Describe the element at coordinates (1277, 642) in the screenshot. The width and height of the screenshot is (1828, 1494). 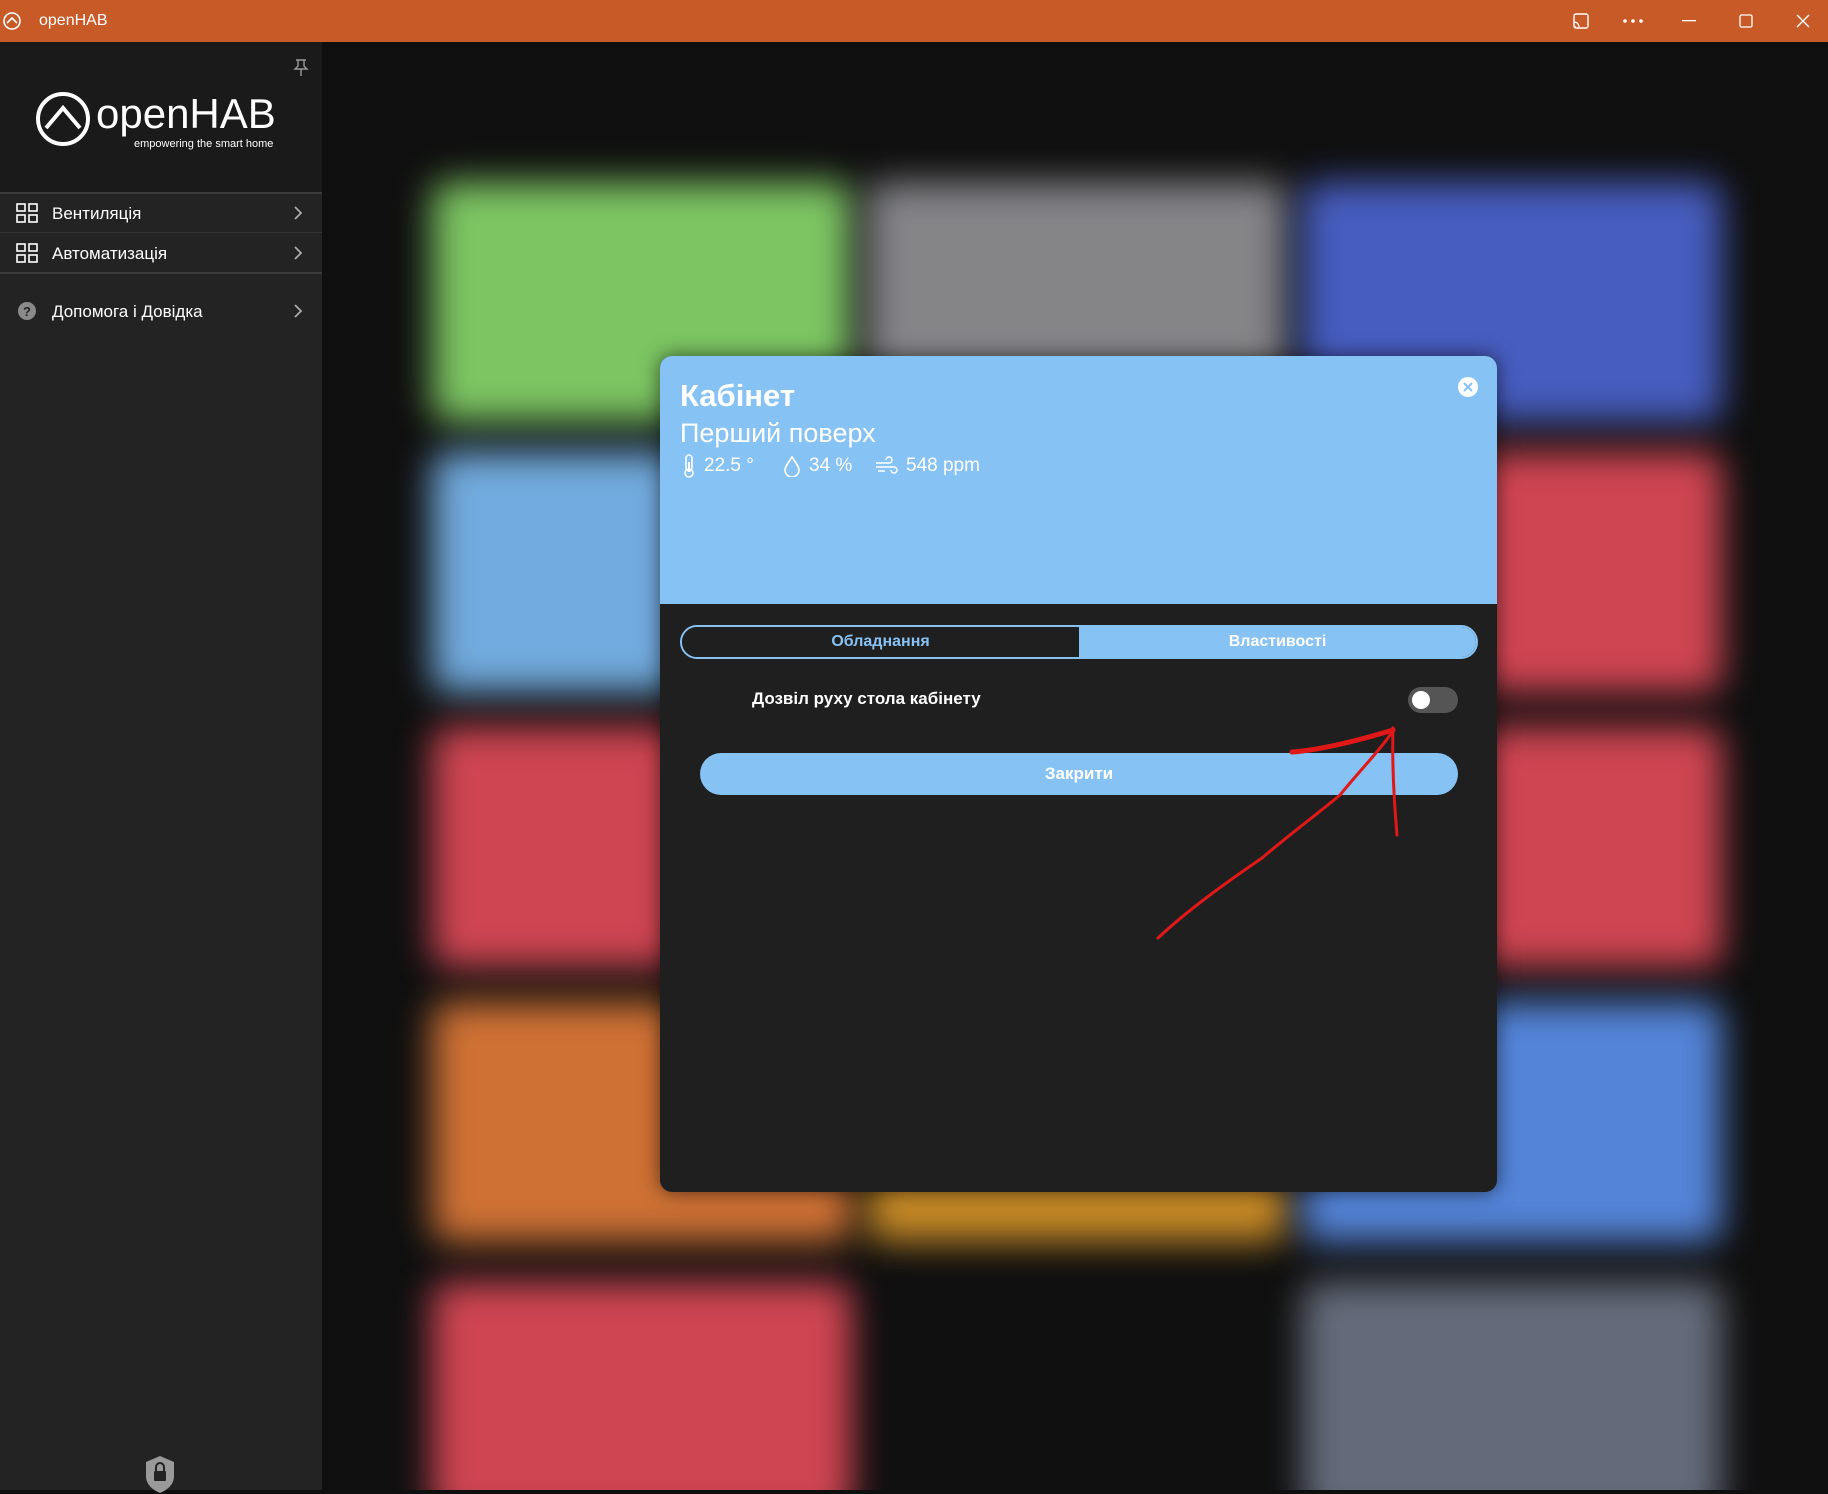
I see `tab-properties: Властивості` at that location.